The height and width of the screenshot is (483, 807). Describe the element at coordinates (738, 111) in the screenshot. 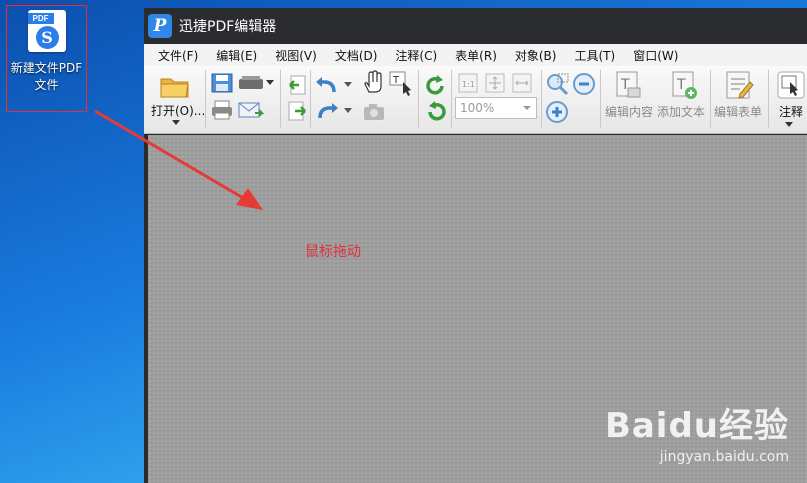

I see `edit-form-button: 编辑表单` at that location.